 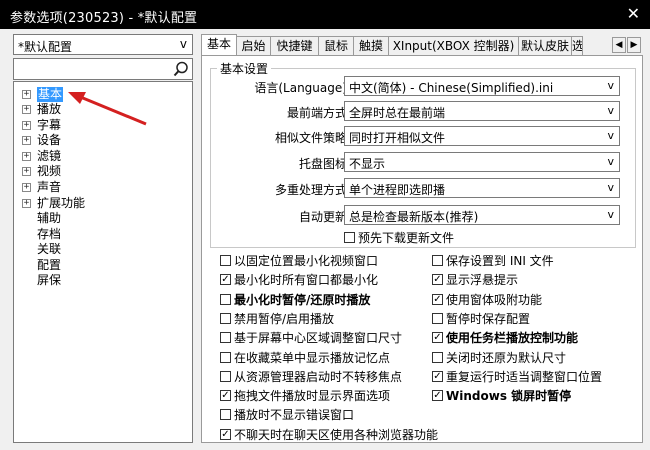 What do you see at coordinates (284, 319) in the screenshot?
I see `checkbox-label: 禁用暂停/启用播放` at bounding box center [284, 319].